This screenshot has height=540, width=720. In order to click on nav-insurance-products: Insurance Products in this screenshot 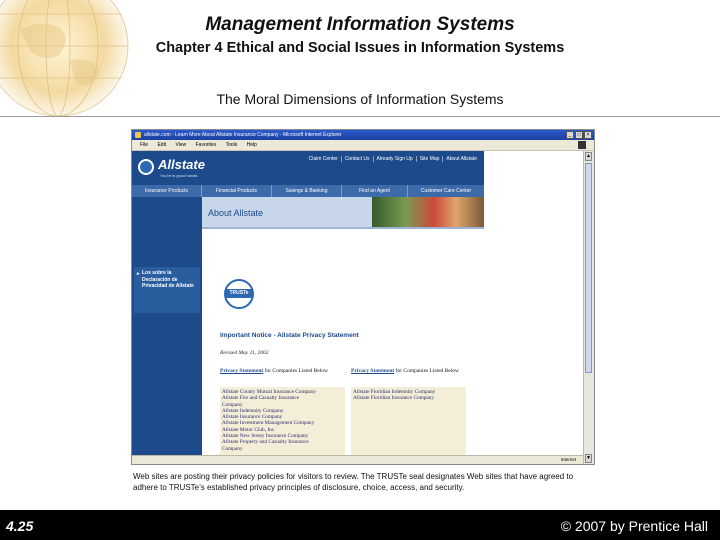, I will do `click(167, 191)`.